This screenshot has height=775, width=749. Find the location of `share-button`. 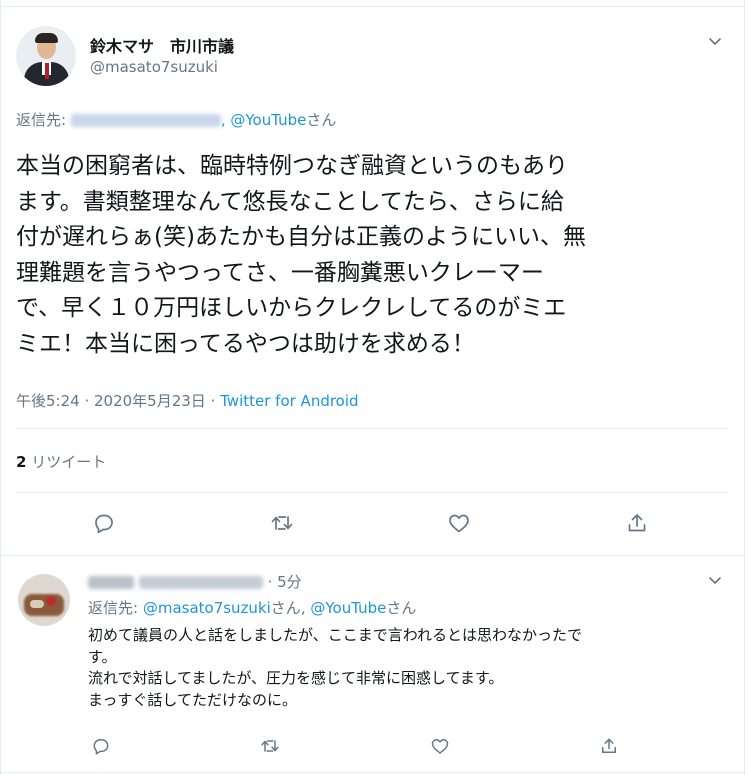

share-button is located at coordinates (637, 523).